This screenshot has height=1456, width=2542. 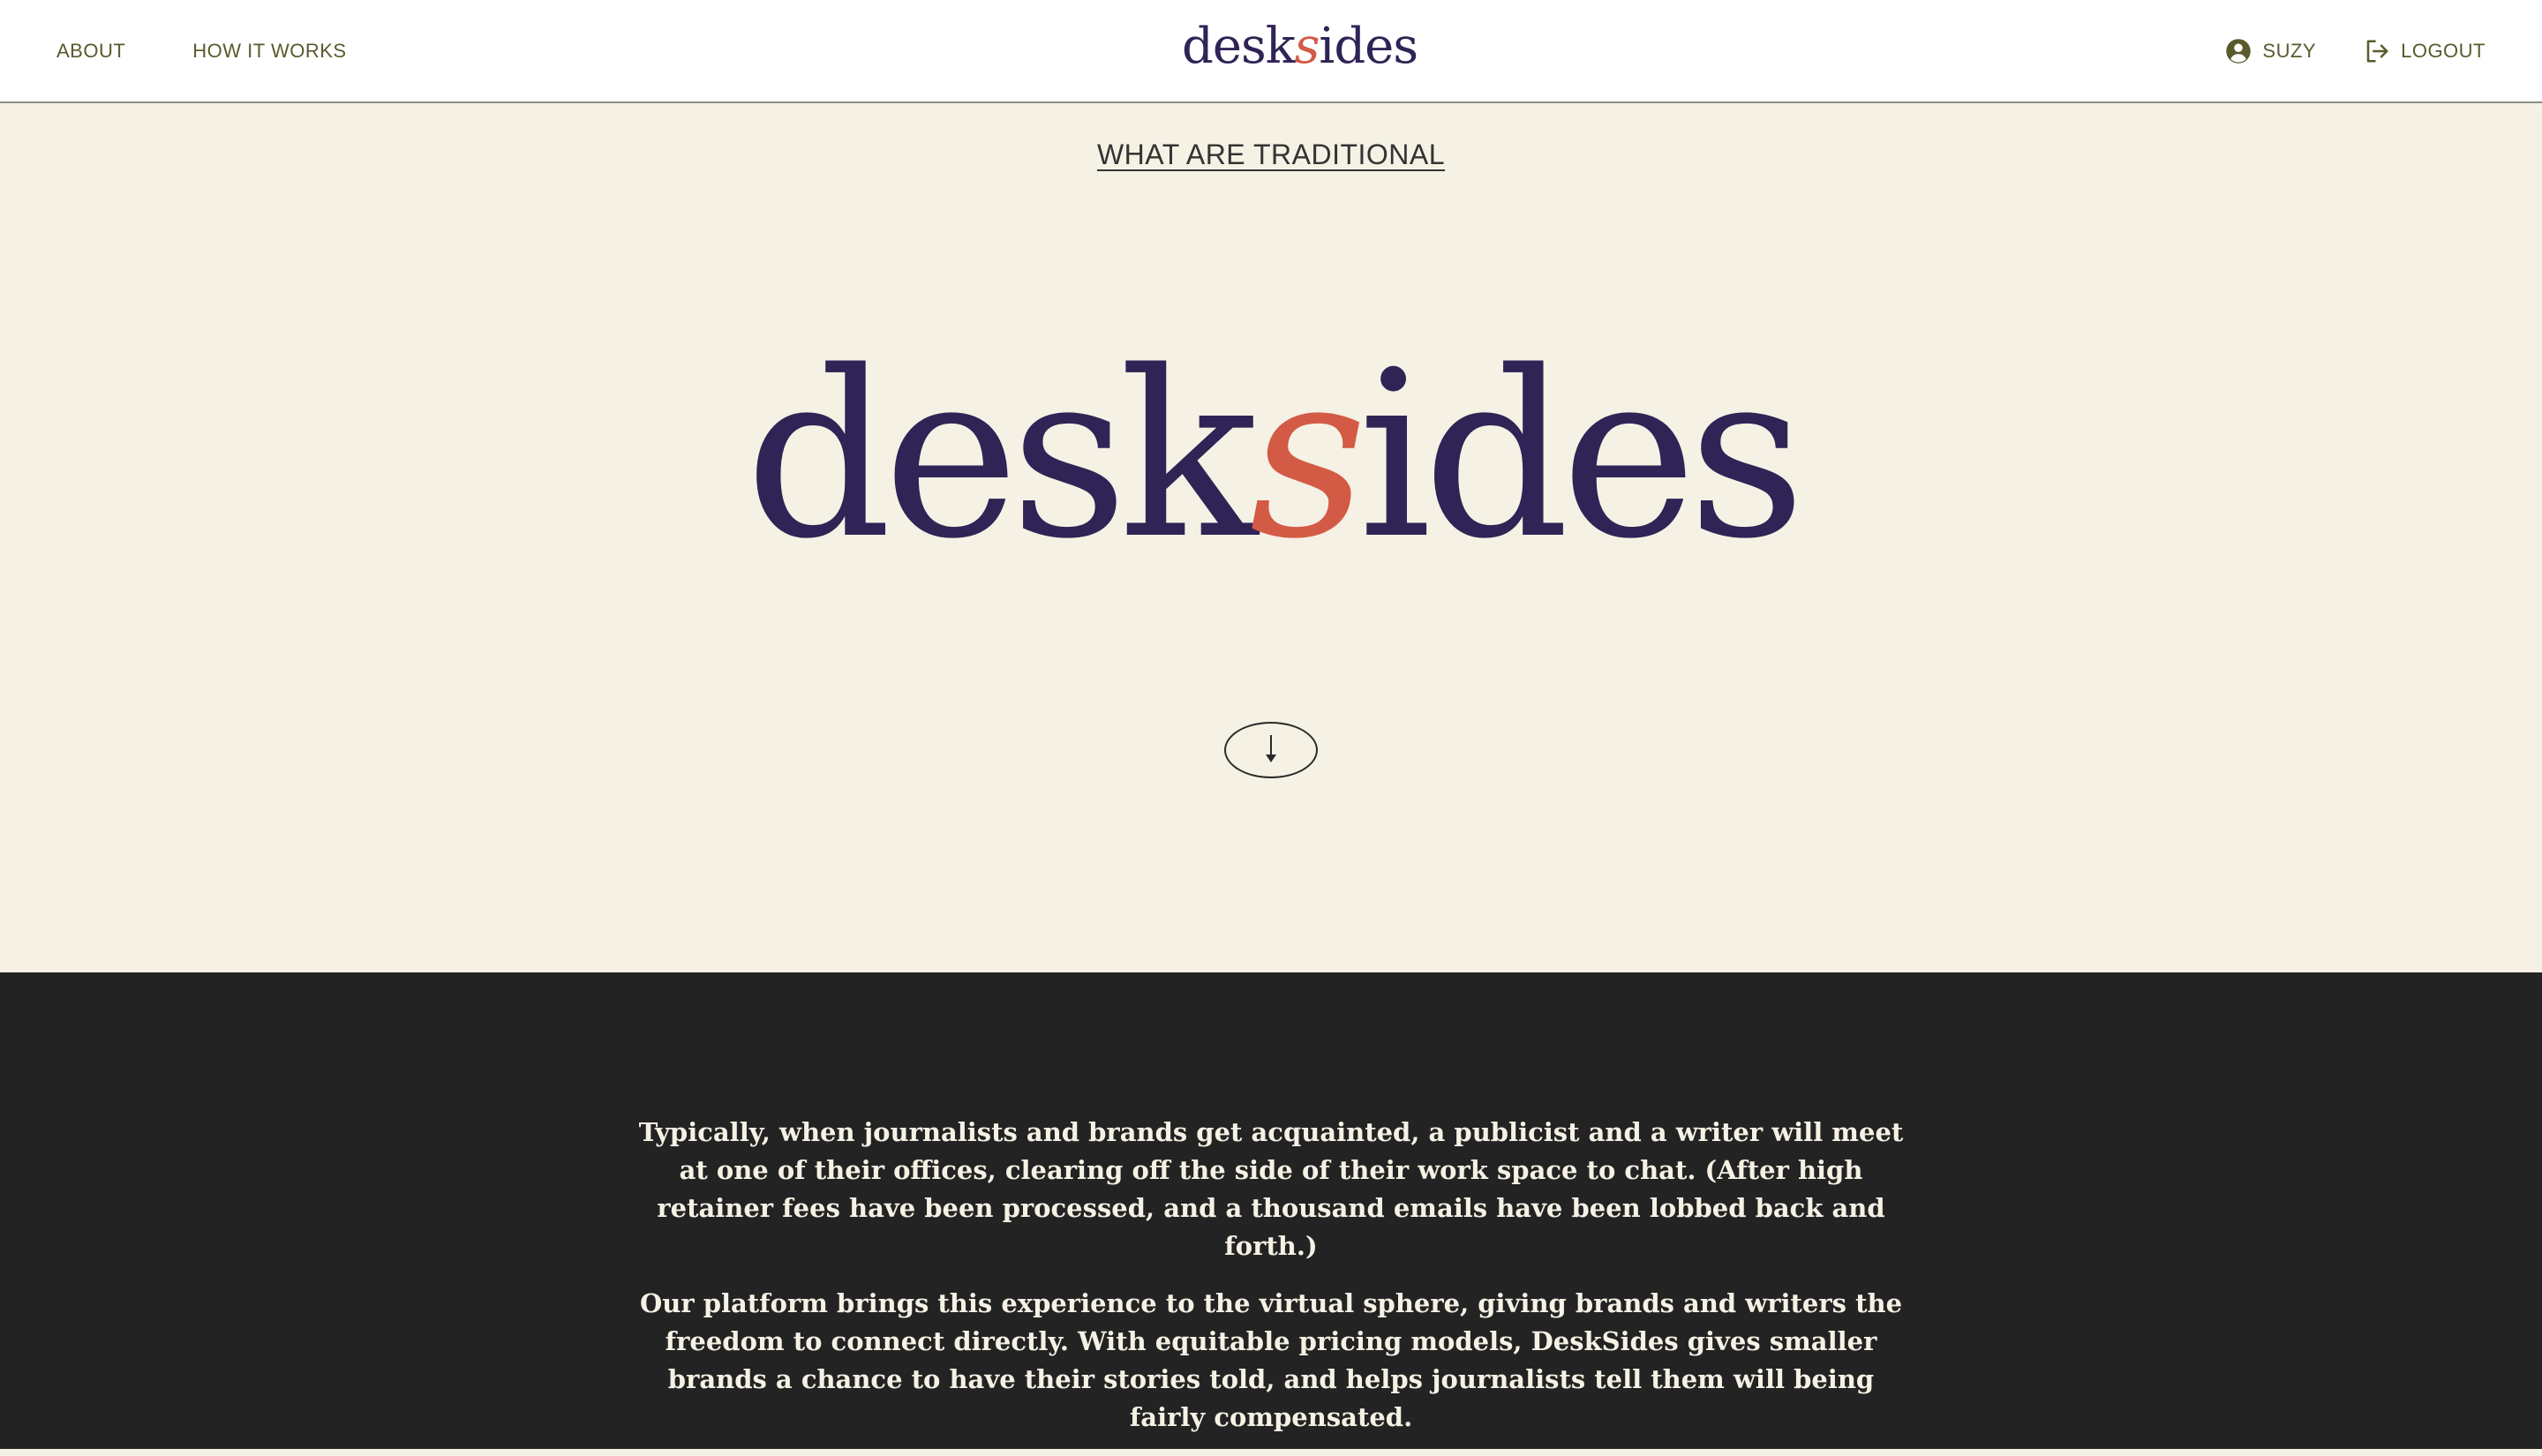 I want to click on hero-heading-link: WHAT ARE TRADITIONAL, so click(x=1271, y=154).